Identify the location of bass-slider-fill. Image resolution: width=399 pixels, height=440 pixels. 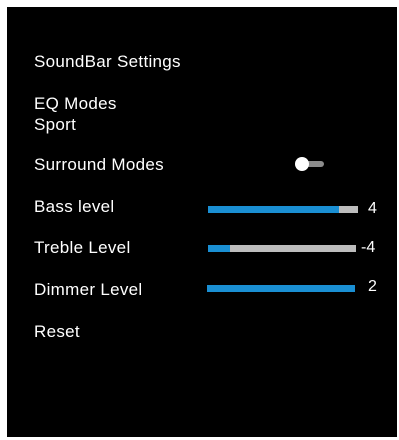
(273, 209).